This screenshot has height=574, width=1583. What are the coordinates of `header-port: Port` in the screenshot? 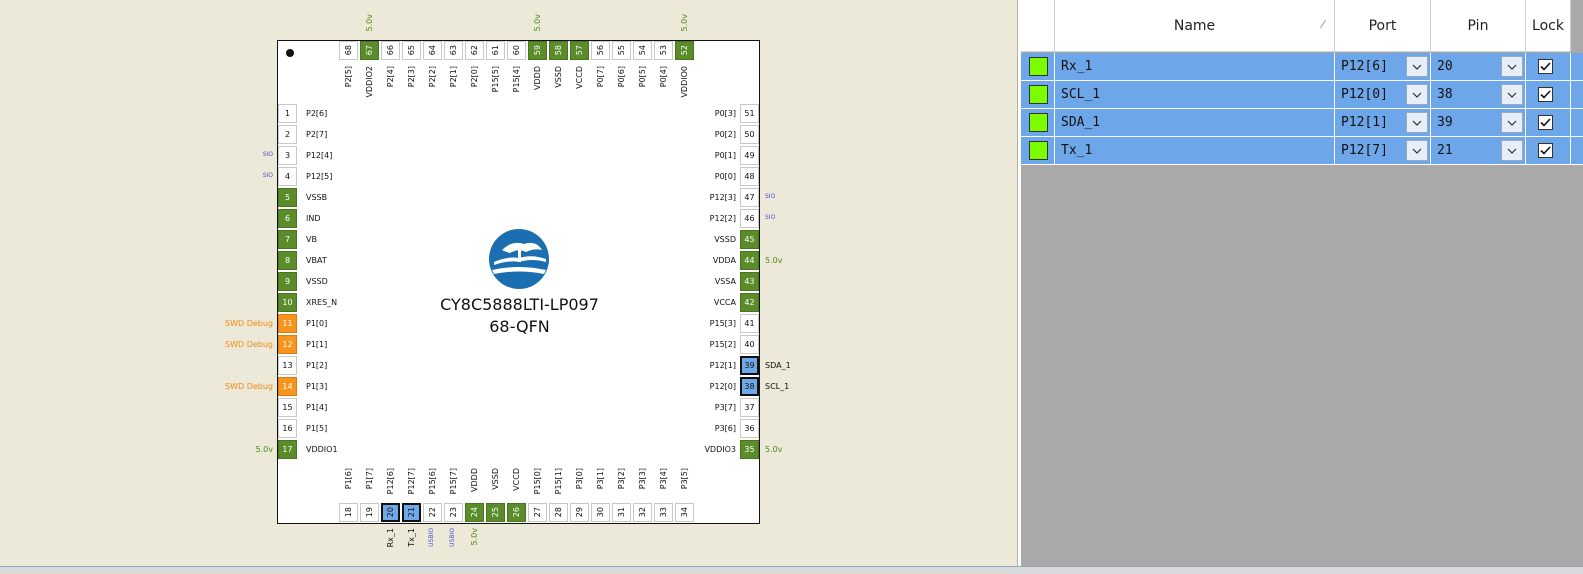 It's located at (1383, 26).